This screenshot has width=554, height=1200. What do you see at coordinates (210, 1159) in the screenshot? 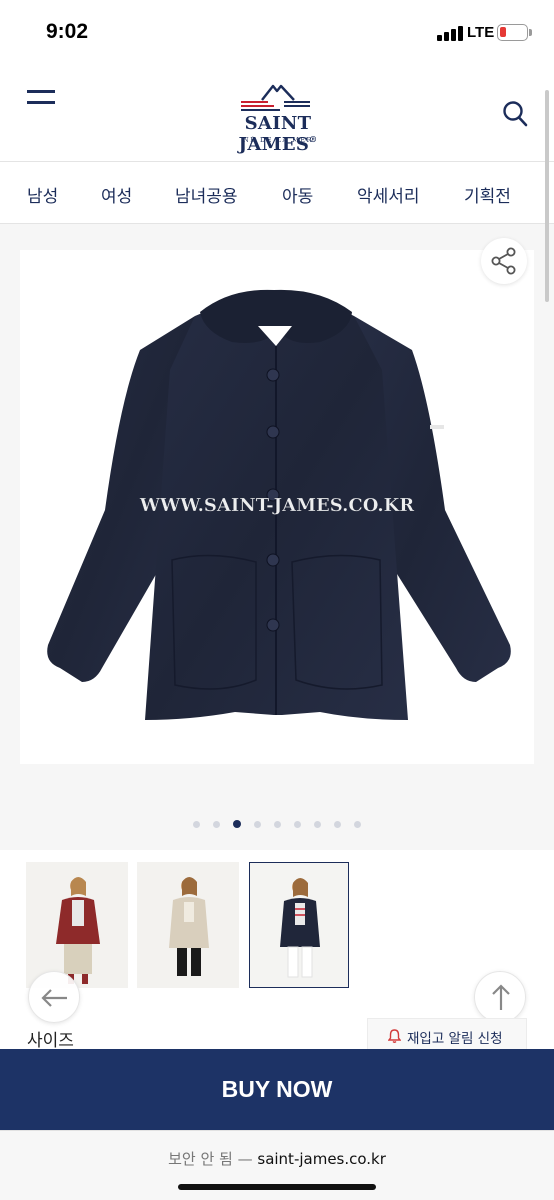
I see `security-warning: 보안 안 됨 —` at bounding box center [210, 1159].